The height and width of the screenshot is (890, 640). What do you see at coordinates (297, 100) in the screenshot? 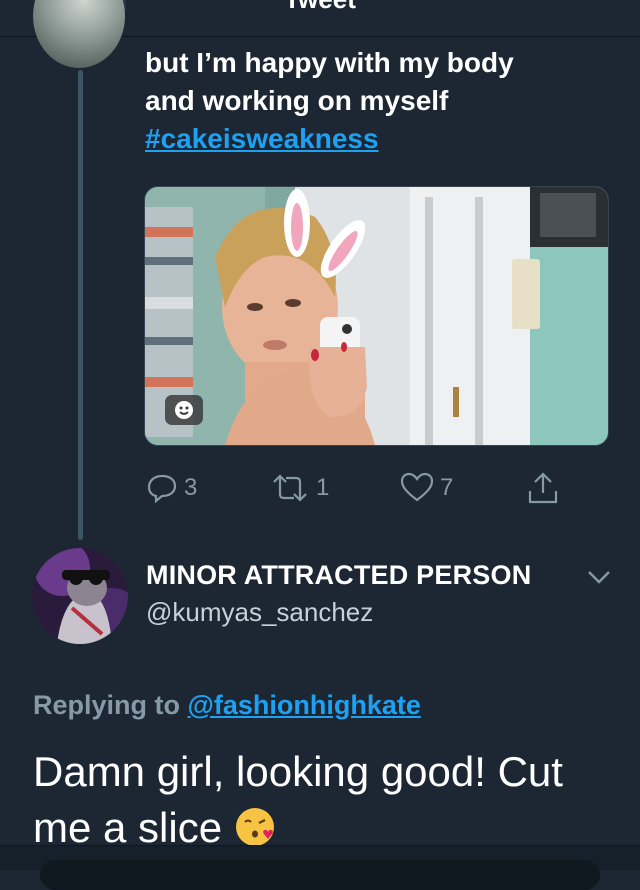
I see `tweet-text-line: and working on myself` at bounding box center [297, 100].